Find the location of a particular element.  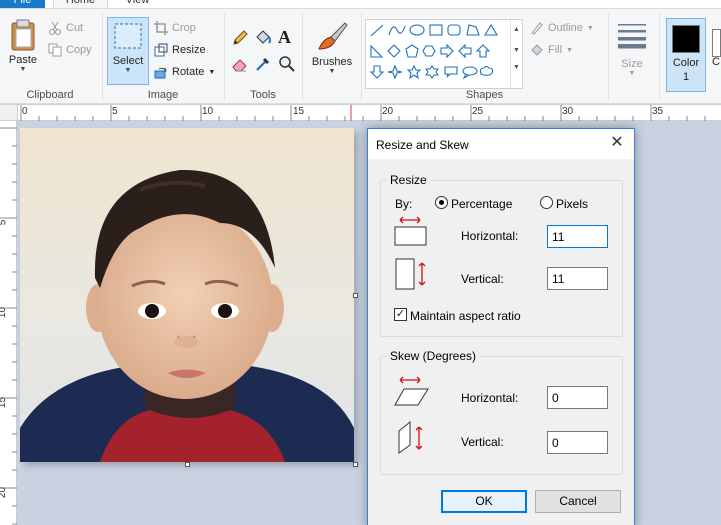

gallery-more-icon: ▼ is located at coordinates (516, 67).